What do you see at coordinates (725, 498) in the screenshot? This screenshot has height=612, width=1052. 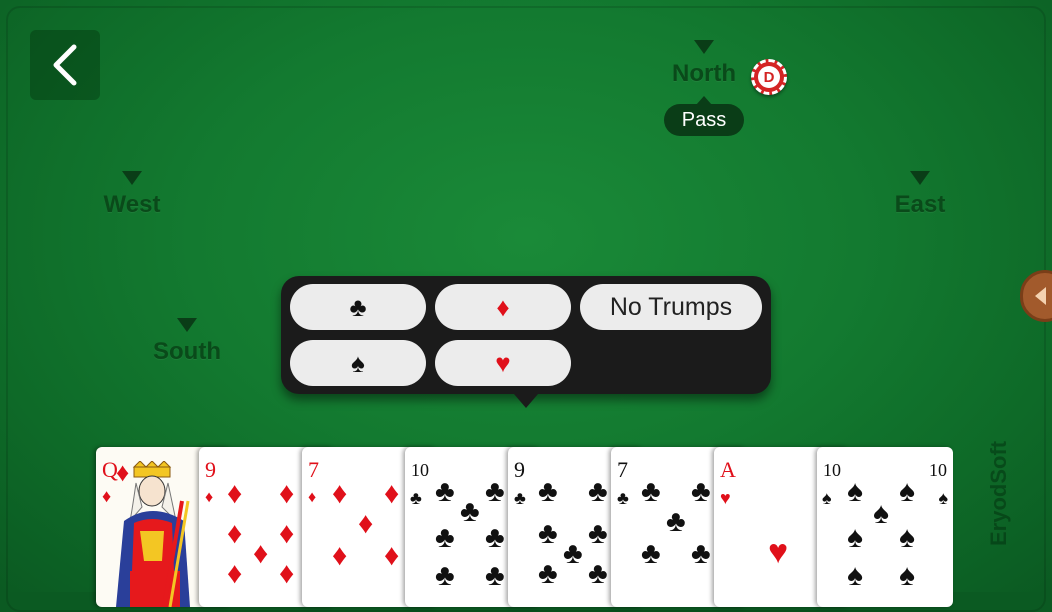 I see `card-suit-icon: ♥` at bounding box center [725, 498].